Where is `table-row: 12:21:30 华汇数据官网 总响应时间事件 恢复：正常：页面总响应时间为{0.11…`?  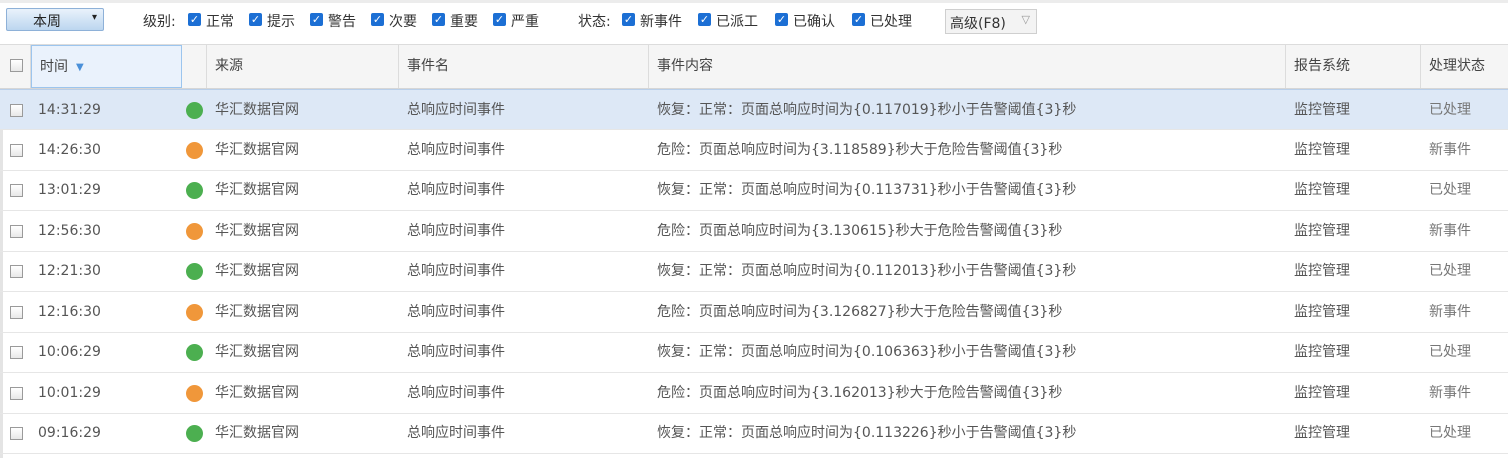 table-row: 12:21:30 华汇数据官网 总响应时间事件 恢复：正常：页面总响应时间为{0.11… is located at coordinates (754, 271).